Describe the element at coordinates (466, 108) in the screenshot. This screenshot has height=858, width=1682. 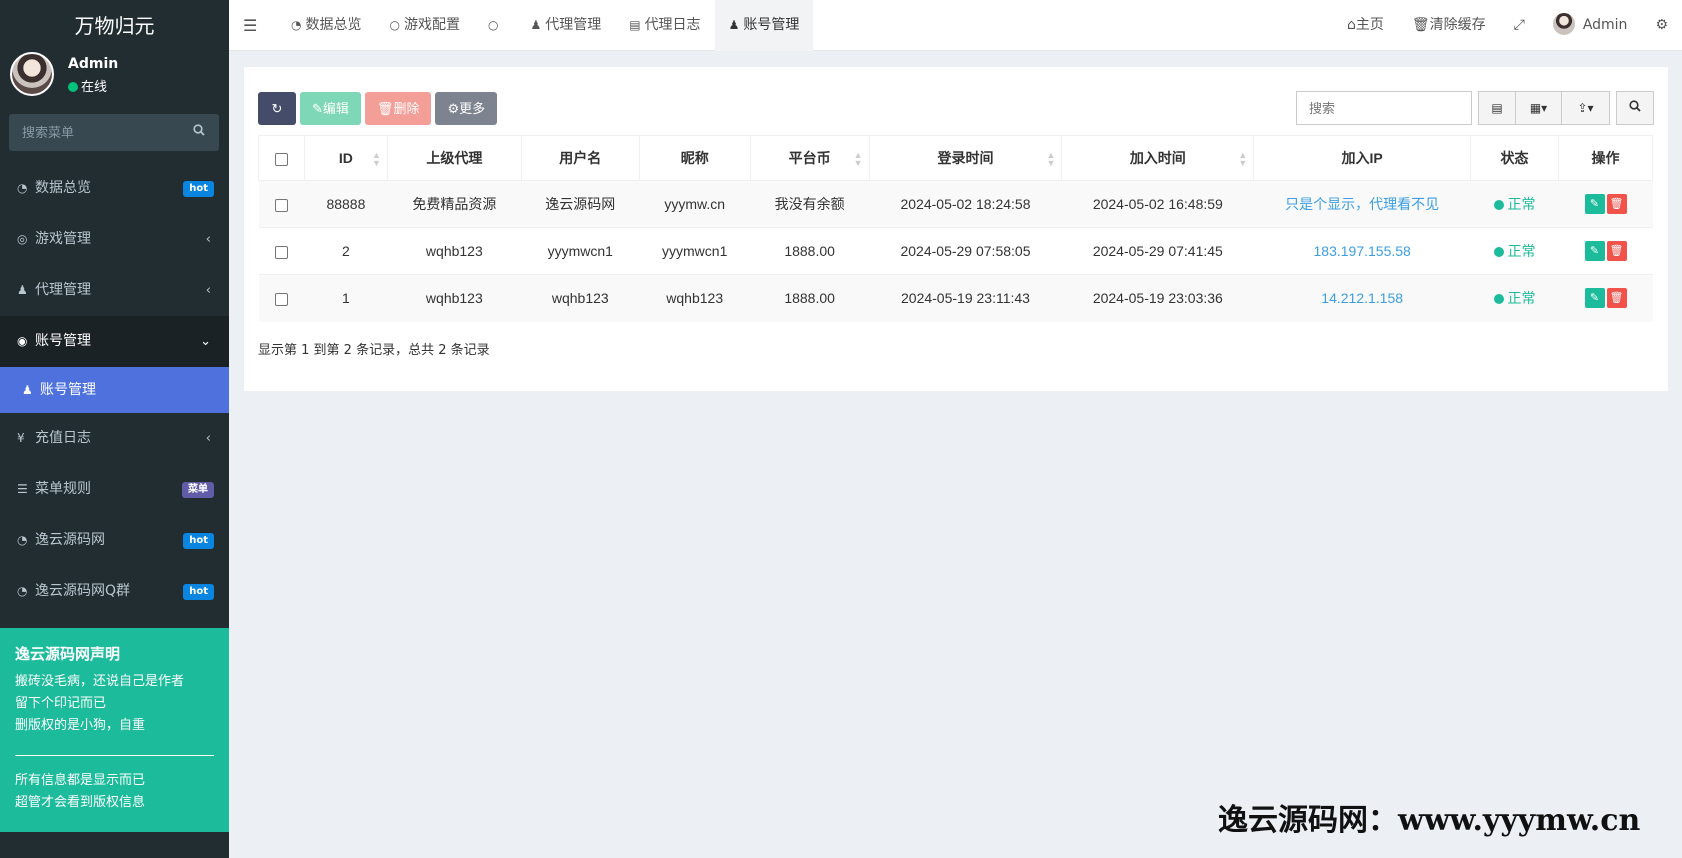
I see `more-button: ⚙更多` at that location.